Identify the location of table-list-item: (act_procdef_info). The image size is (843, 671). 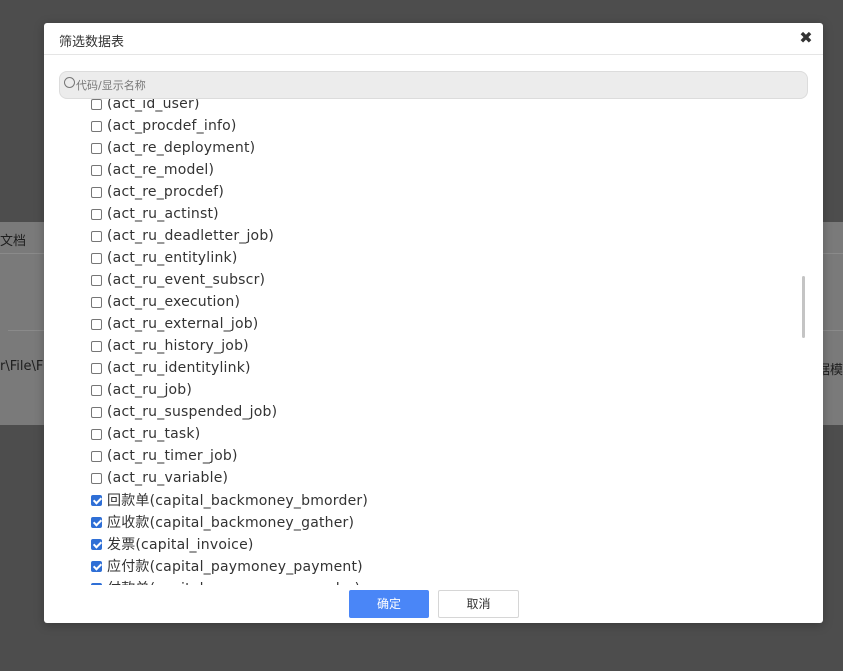
(229, 126).